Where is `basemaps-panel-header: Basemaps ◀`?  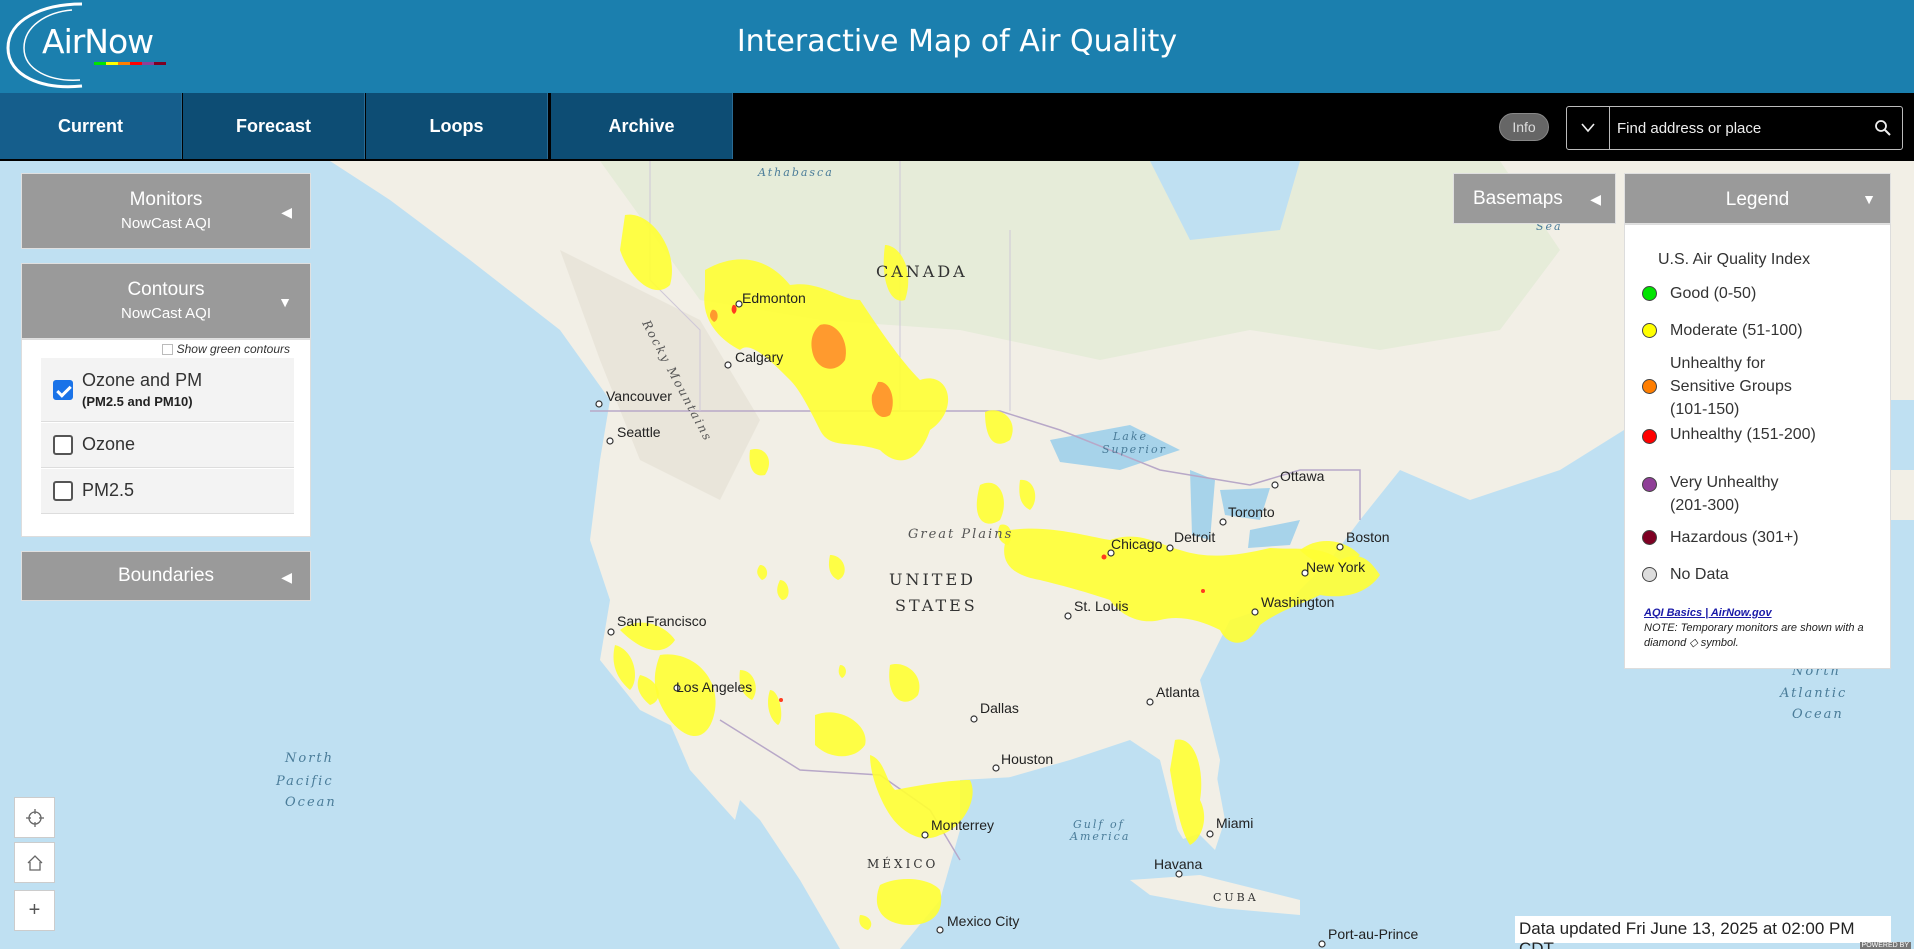 basemaps-panel-header: Basemaps ◀ is located at coordinates (1534, 198).